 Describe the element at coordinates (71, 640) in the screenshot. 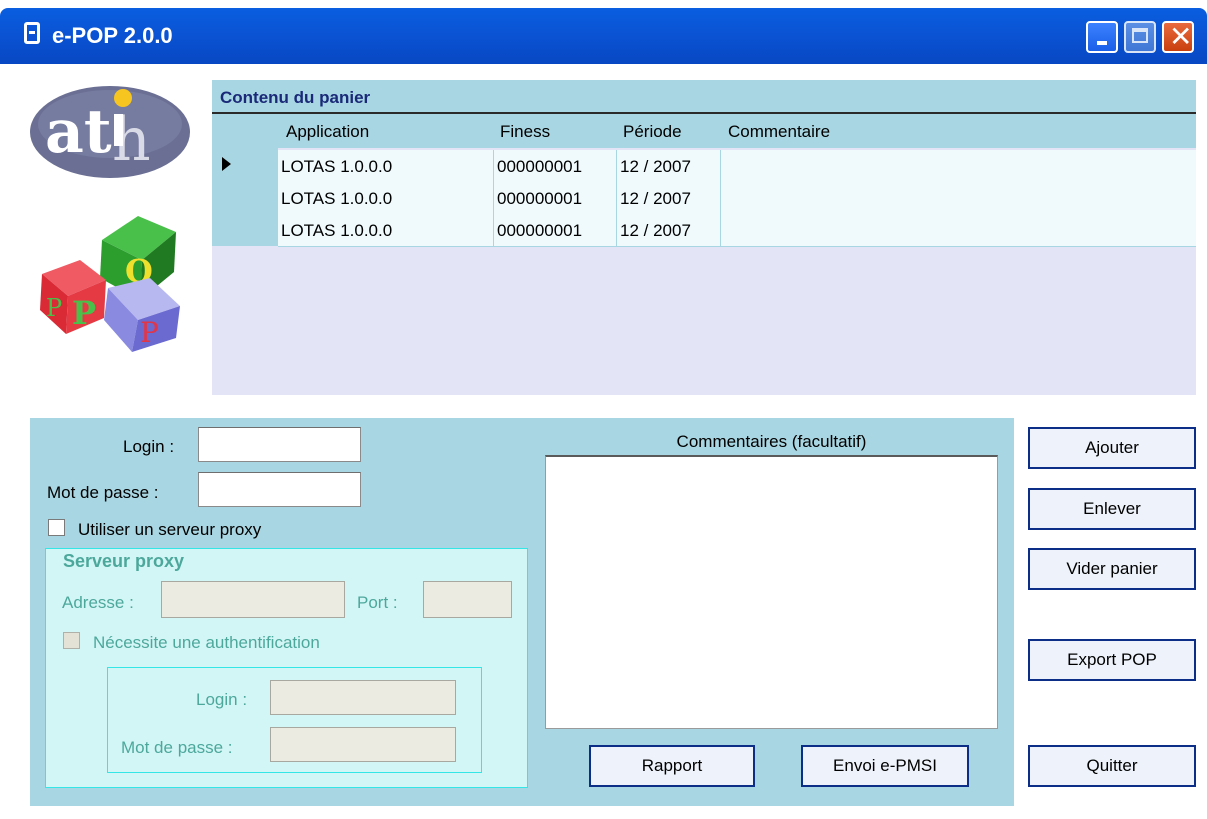

I see `proxy-auth-checkbox` at that location.